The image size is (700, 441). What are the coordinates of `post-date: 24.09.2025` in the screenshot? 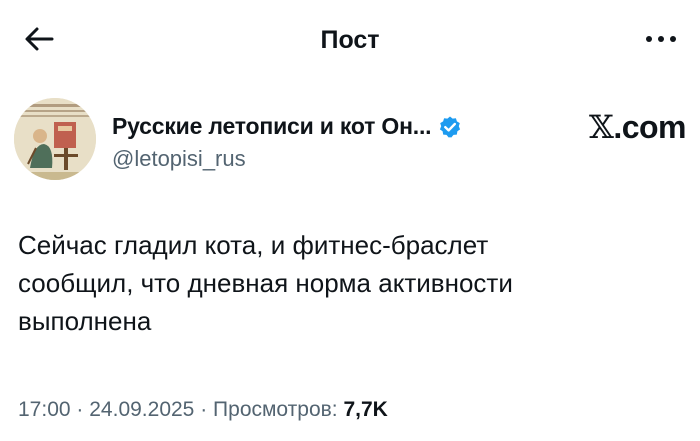 It's located at (141, 409).